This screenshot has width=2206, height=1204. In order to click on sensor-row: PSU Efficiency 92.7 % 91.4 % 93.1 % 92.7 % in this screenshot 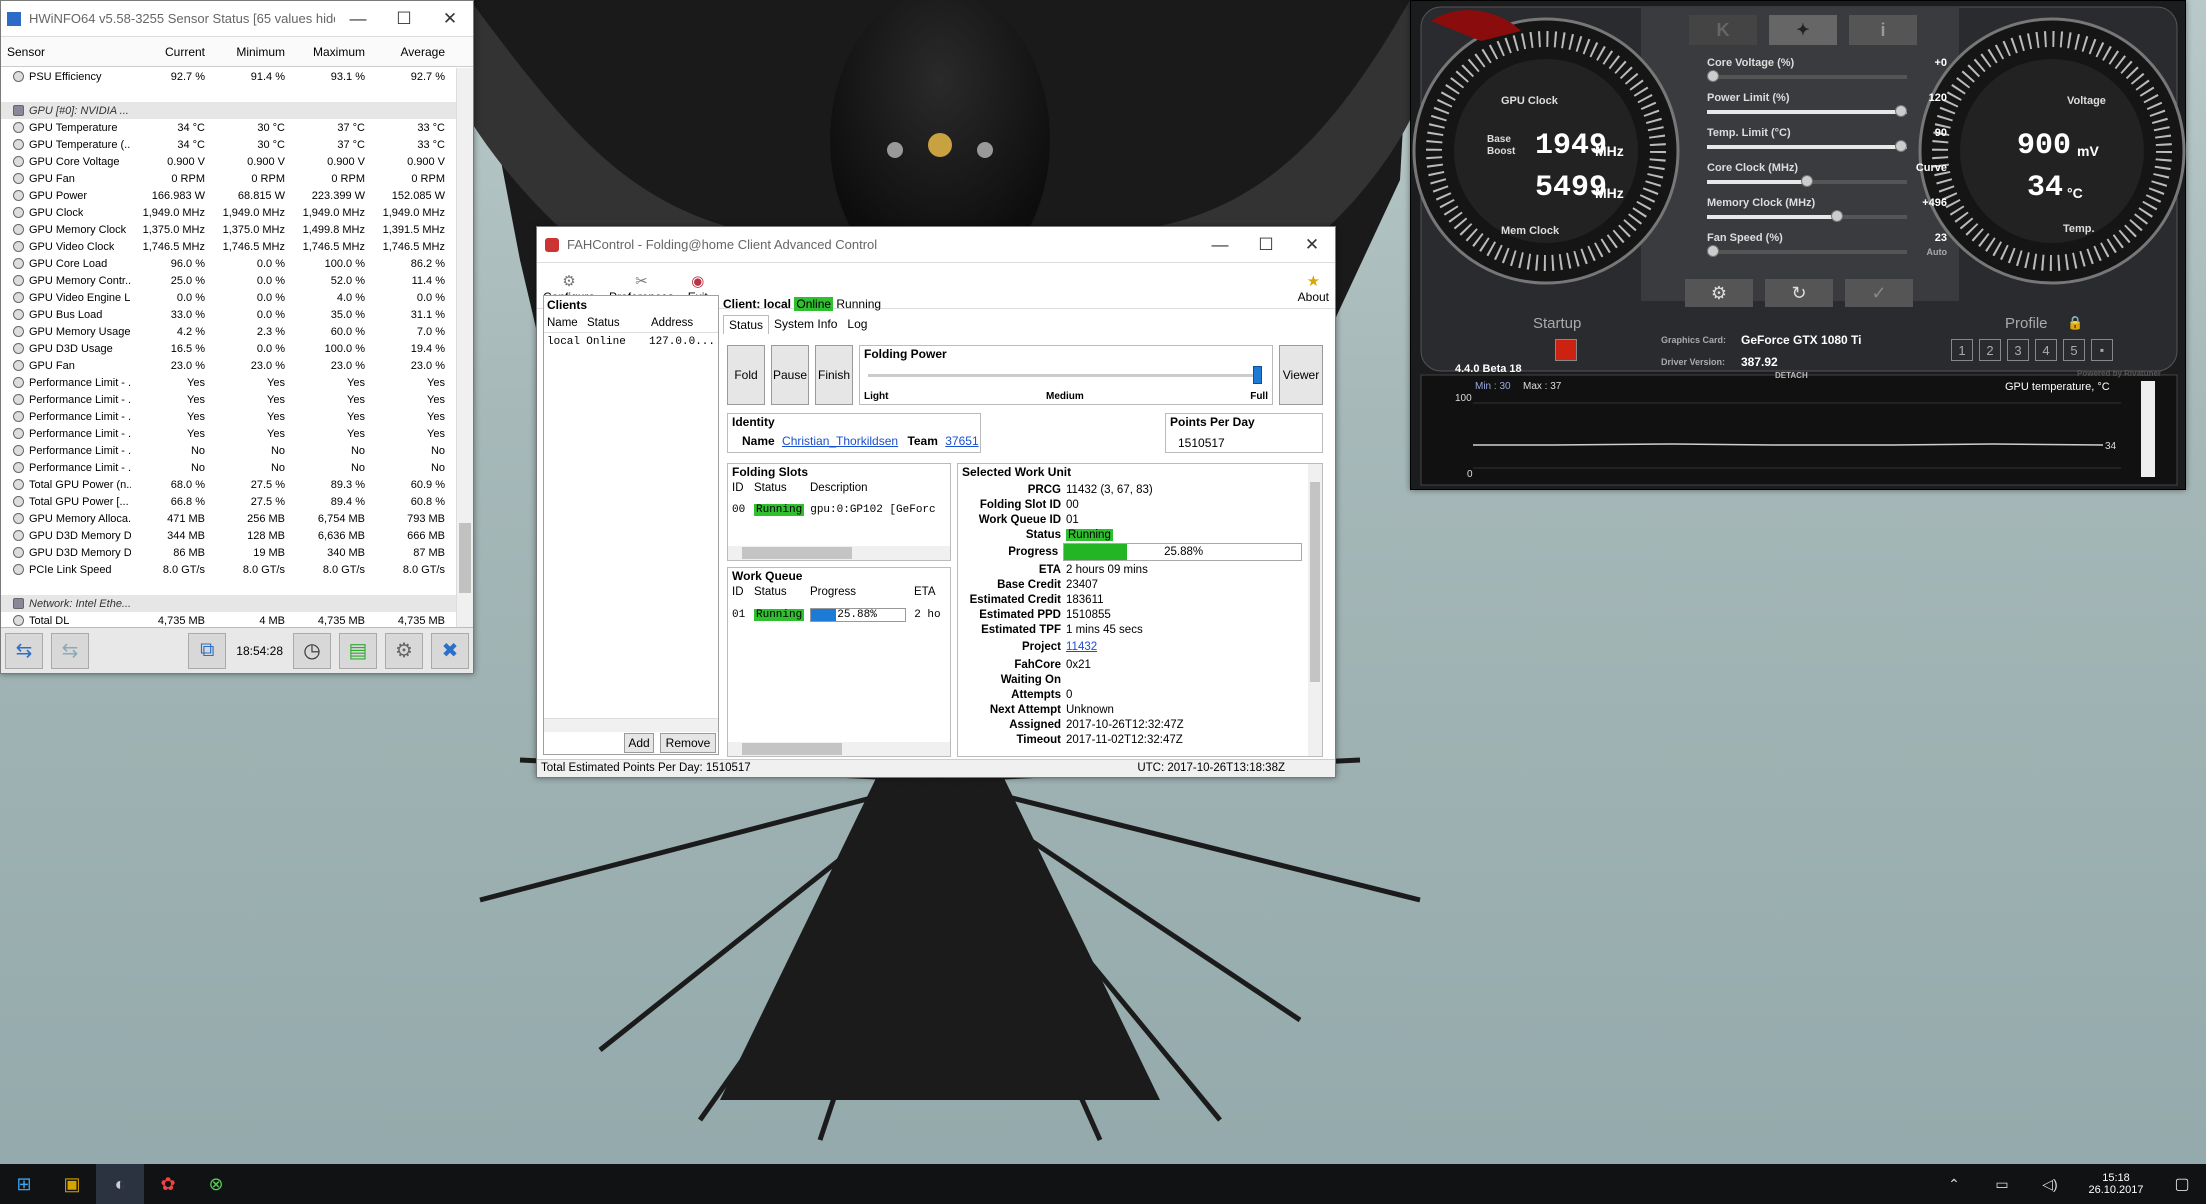, I will do `click(229, 76)`.